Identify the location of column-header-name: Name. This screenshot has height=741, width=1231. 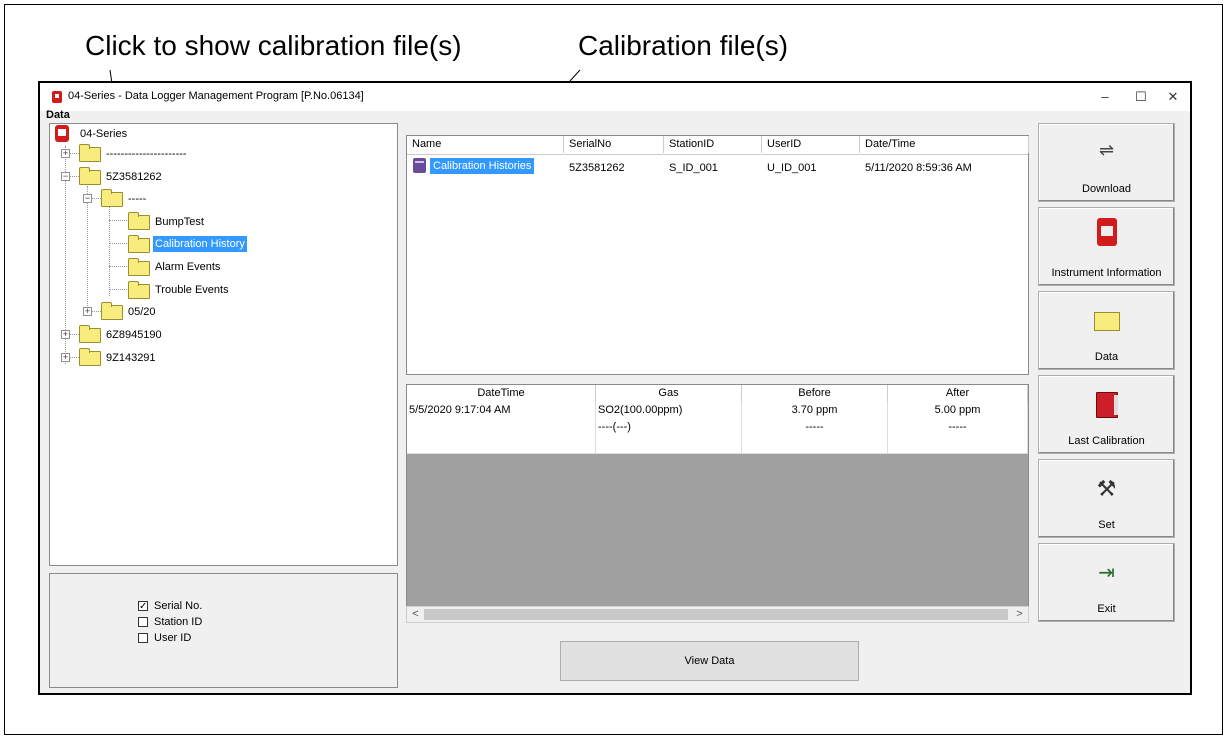
(485, 144).